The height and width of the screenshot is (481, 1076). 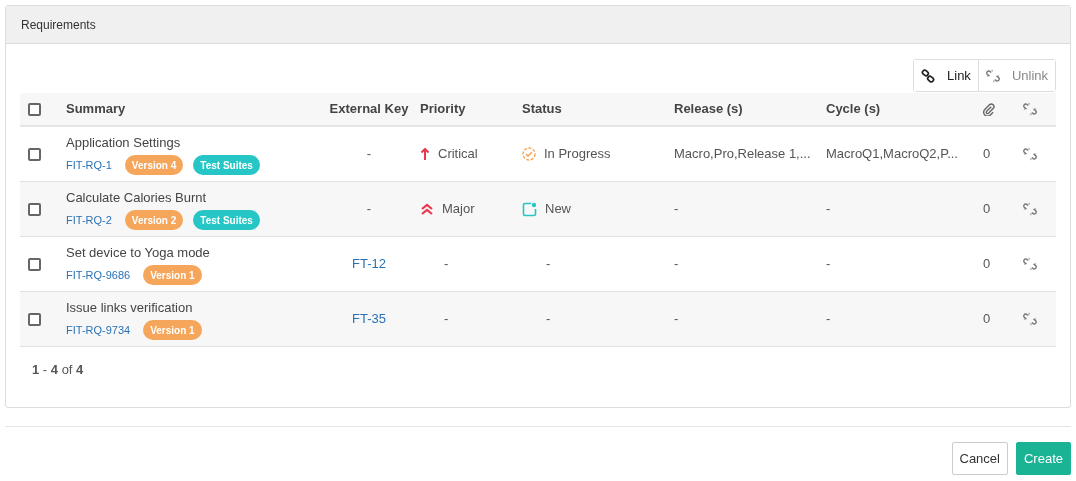 I want to click on unlink-column-icon, so click(x=1030, y=109).